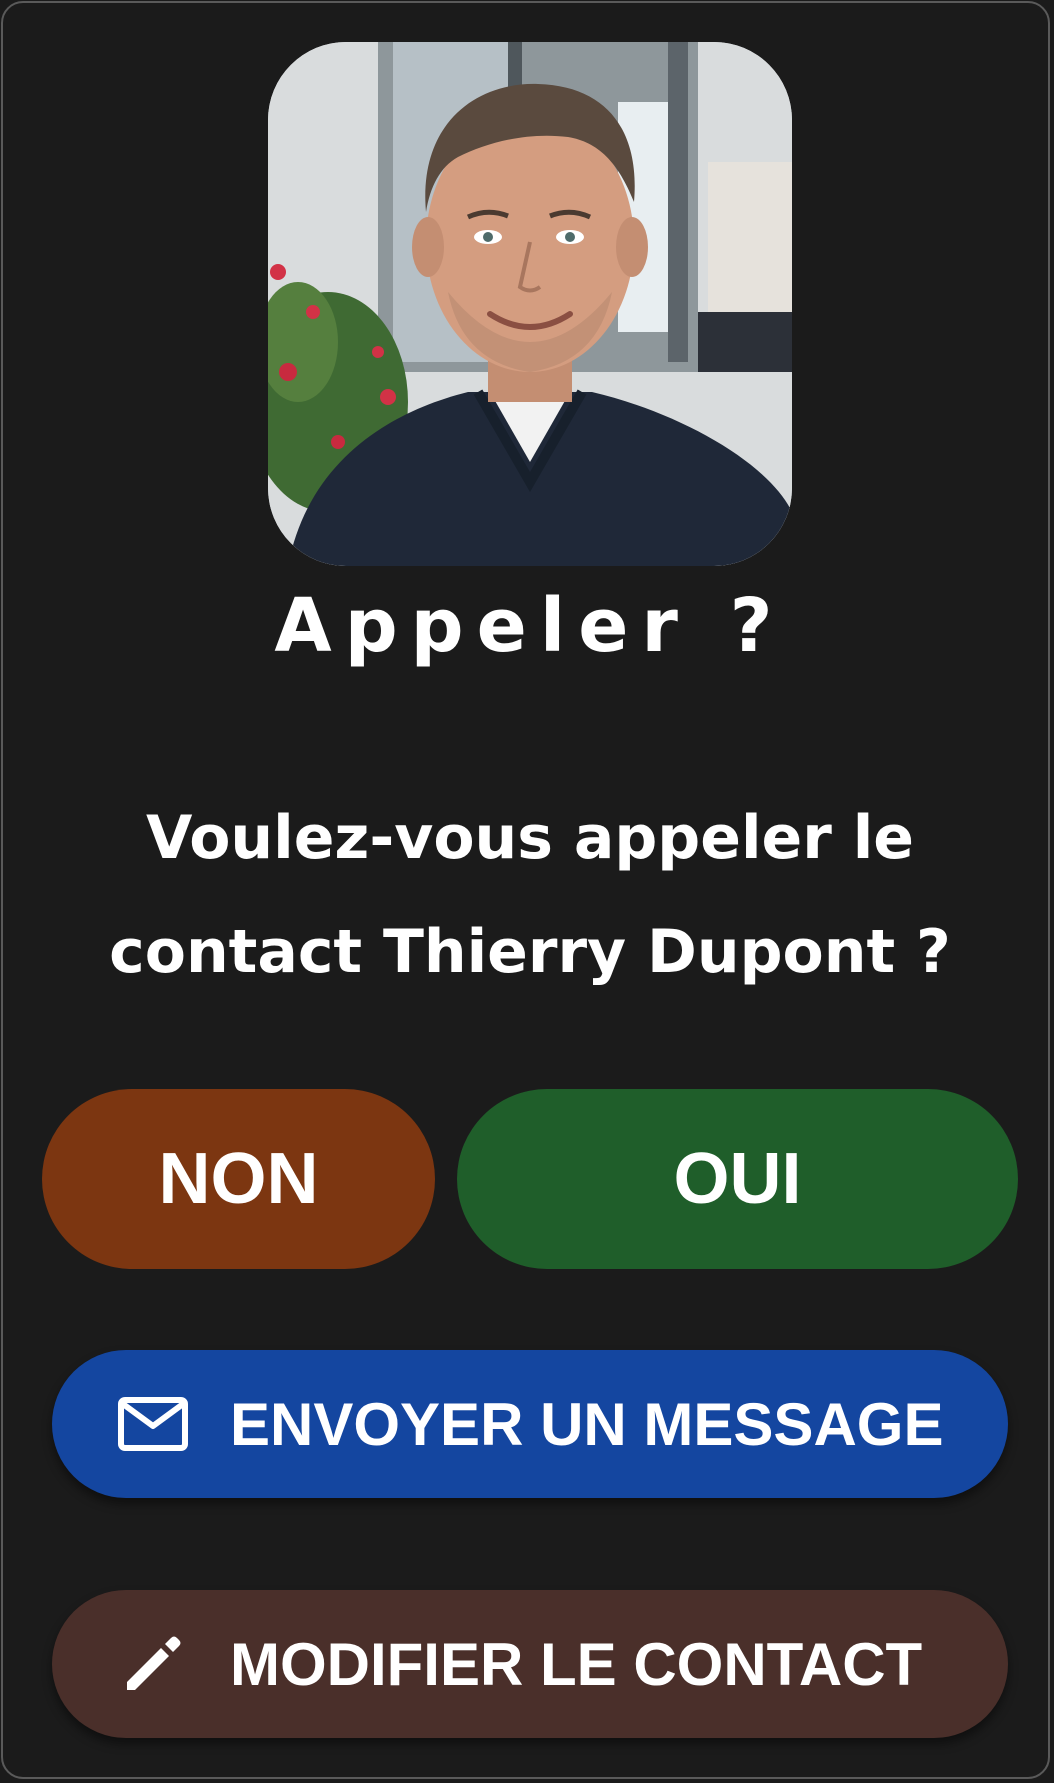 This screenshot has height=1783, width=1054. Describe the element at coordinates (587, 1424) in the screenshot. I see `send-message-label: ENVOYER UN MESSAGE` at that location.